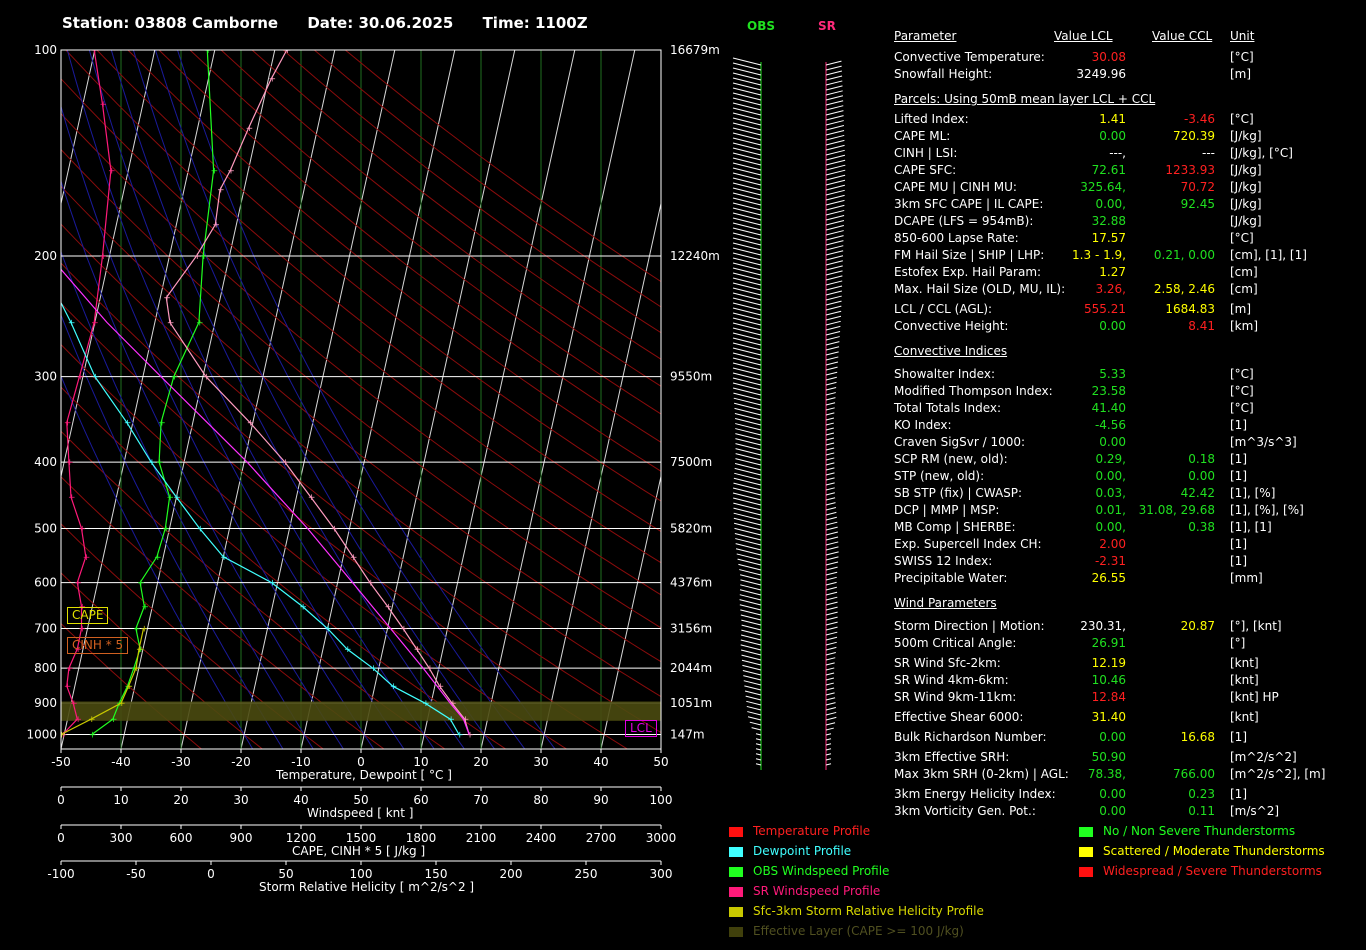 This screenshot has width=1366, height=950. Describe the element at coordinates (1242, 391) in the screenshot. I see `param-unit: [°C]` at that location.